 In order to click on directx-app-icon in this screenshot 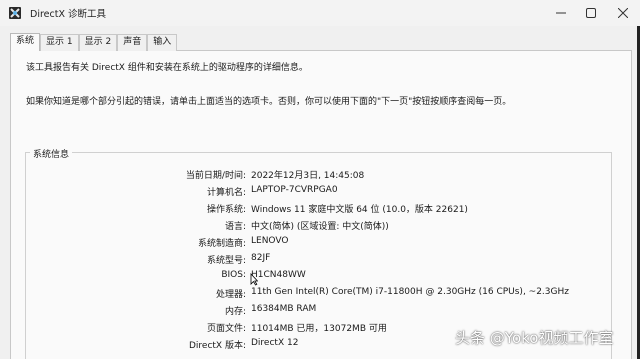, I will do `click(15, 13)`.